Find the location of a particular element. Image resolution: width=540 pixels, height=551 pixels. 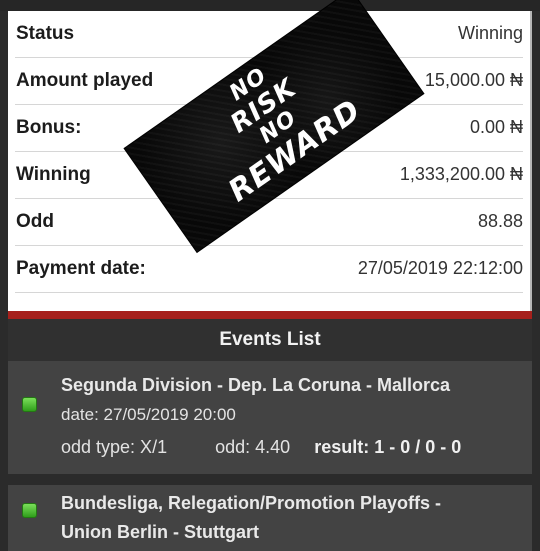

event-odd-type: odd type: X/1 is located at coordinates (114, 447).